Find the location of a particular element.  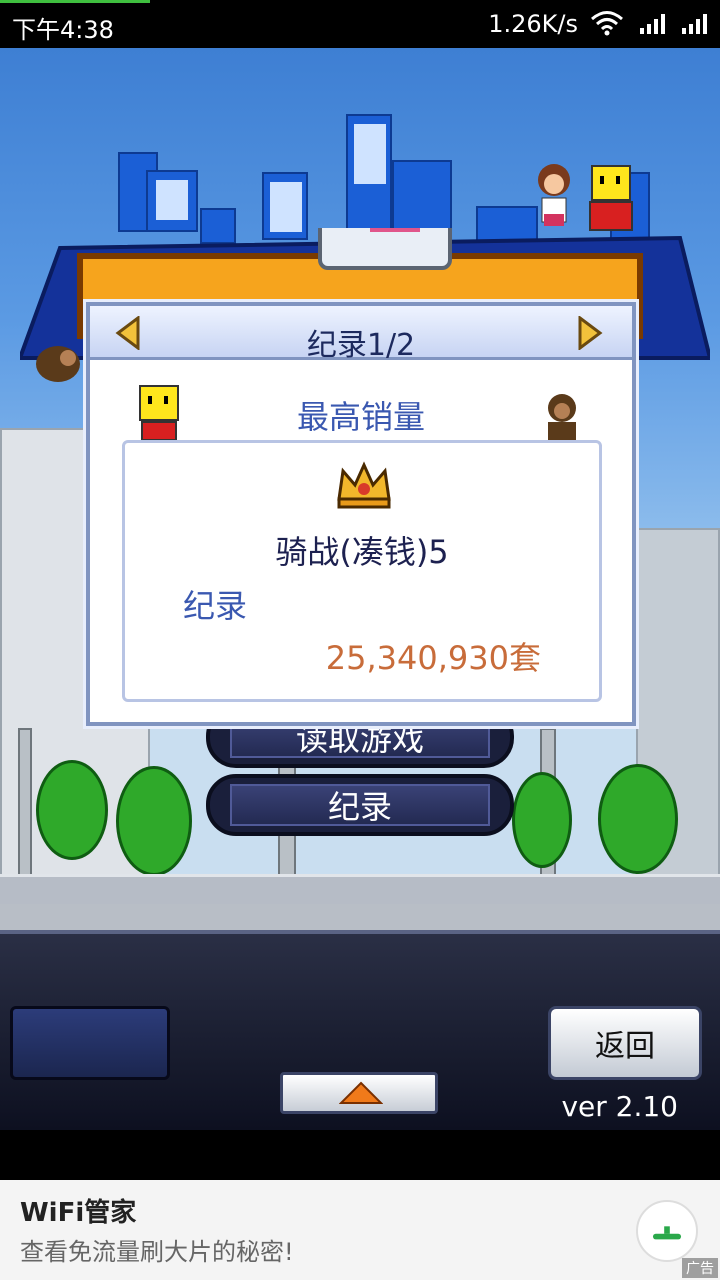

game-name: 骑战(凑钱)5 is located at coordinates (362, 552).